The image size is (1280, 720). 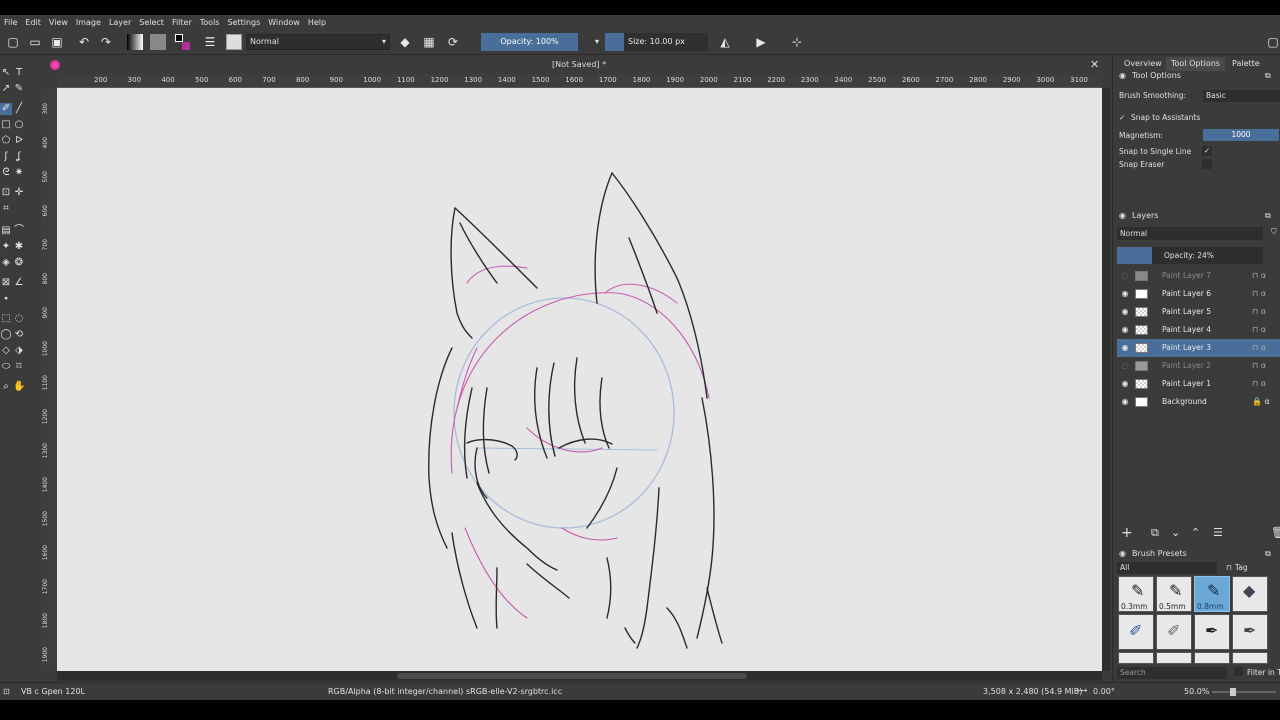 I want to click on calligraphy-icon: ✎, so click(x=19, y=89).